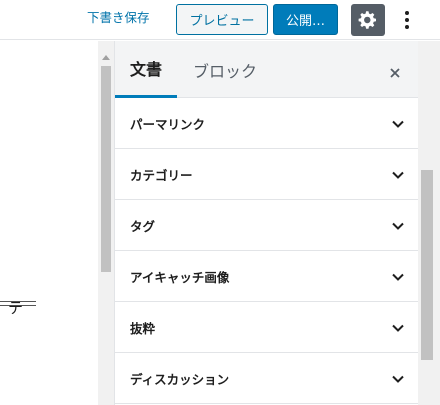 This screenshot has width=440, height=405. Describe the element at coordinates (143, 226) in the screenshot. I see `panel-label: タグ` at that location.